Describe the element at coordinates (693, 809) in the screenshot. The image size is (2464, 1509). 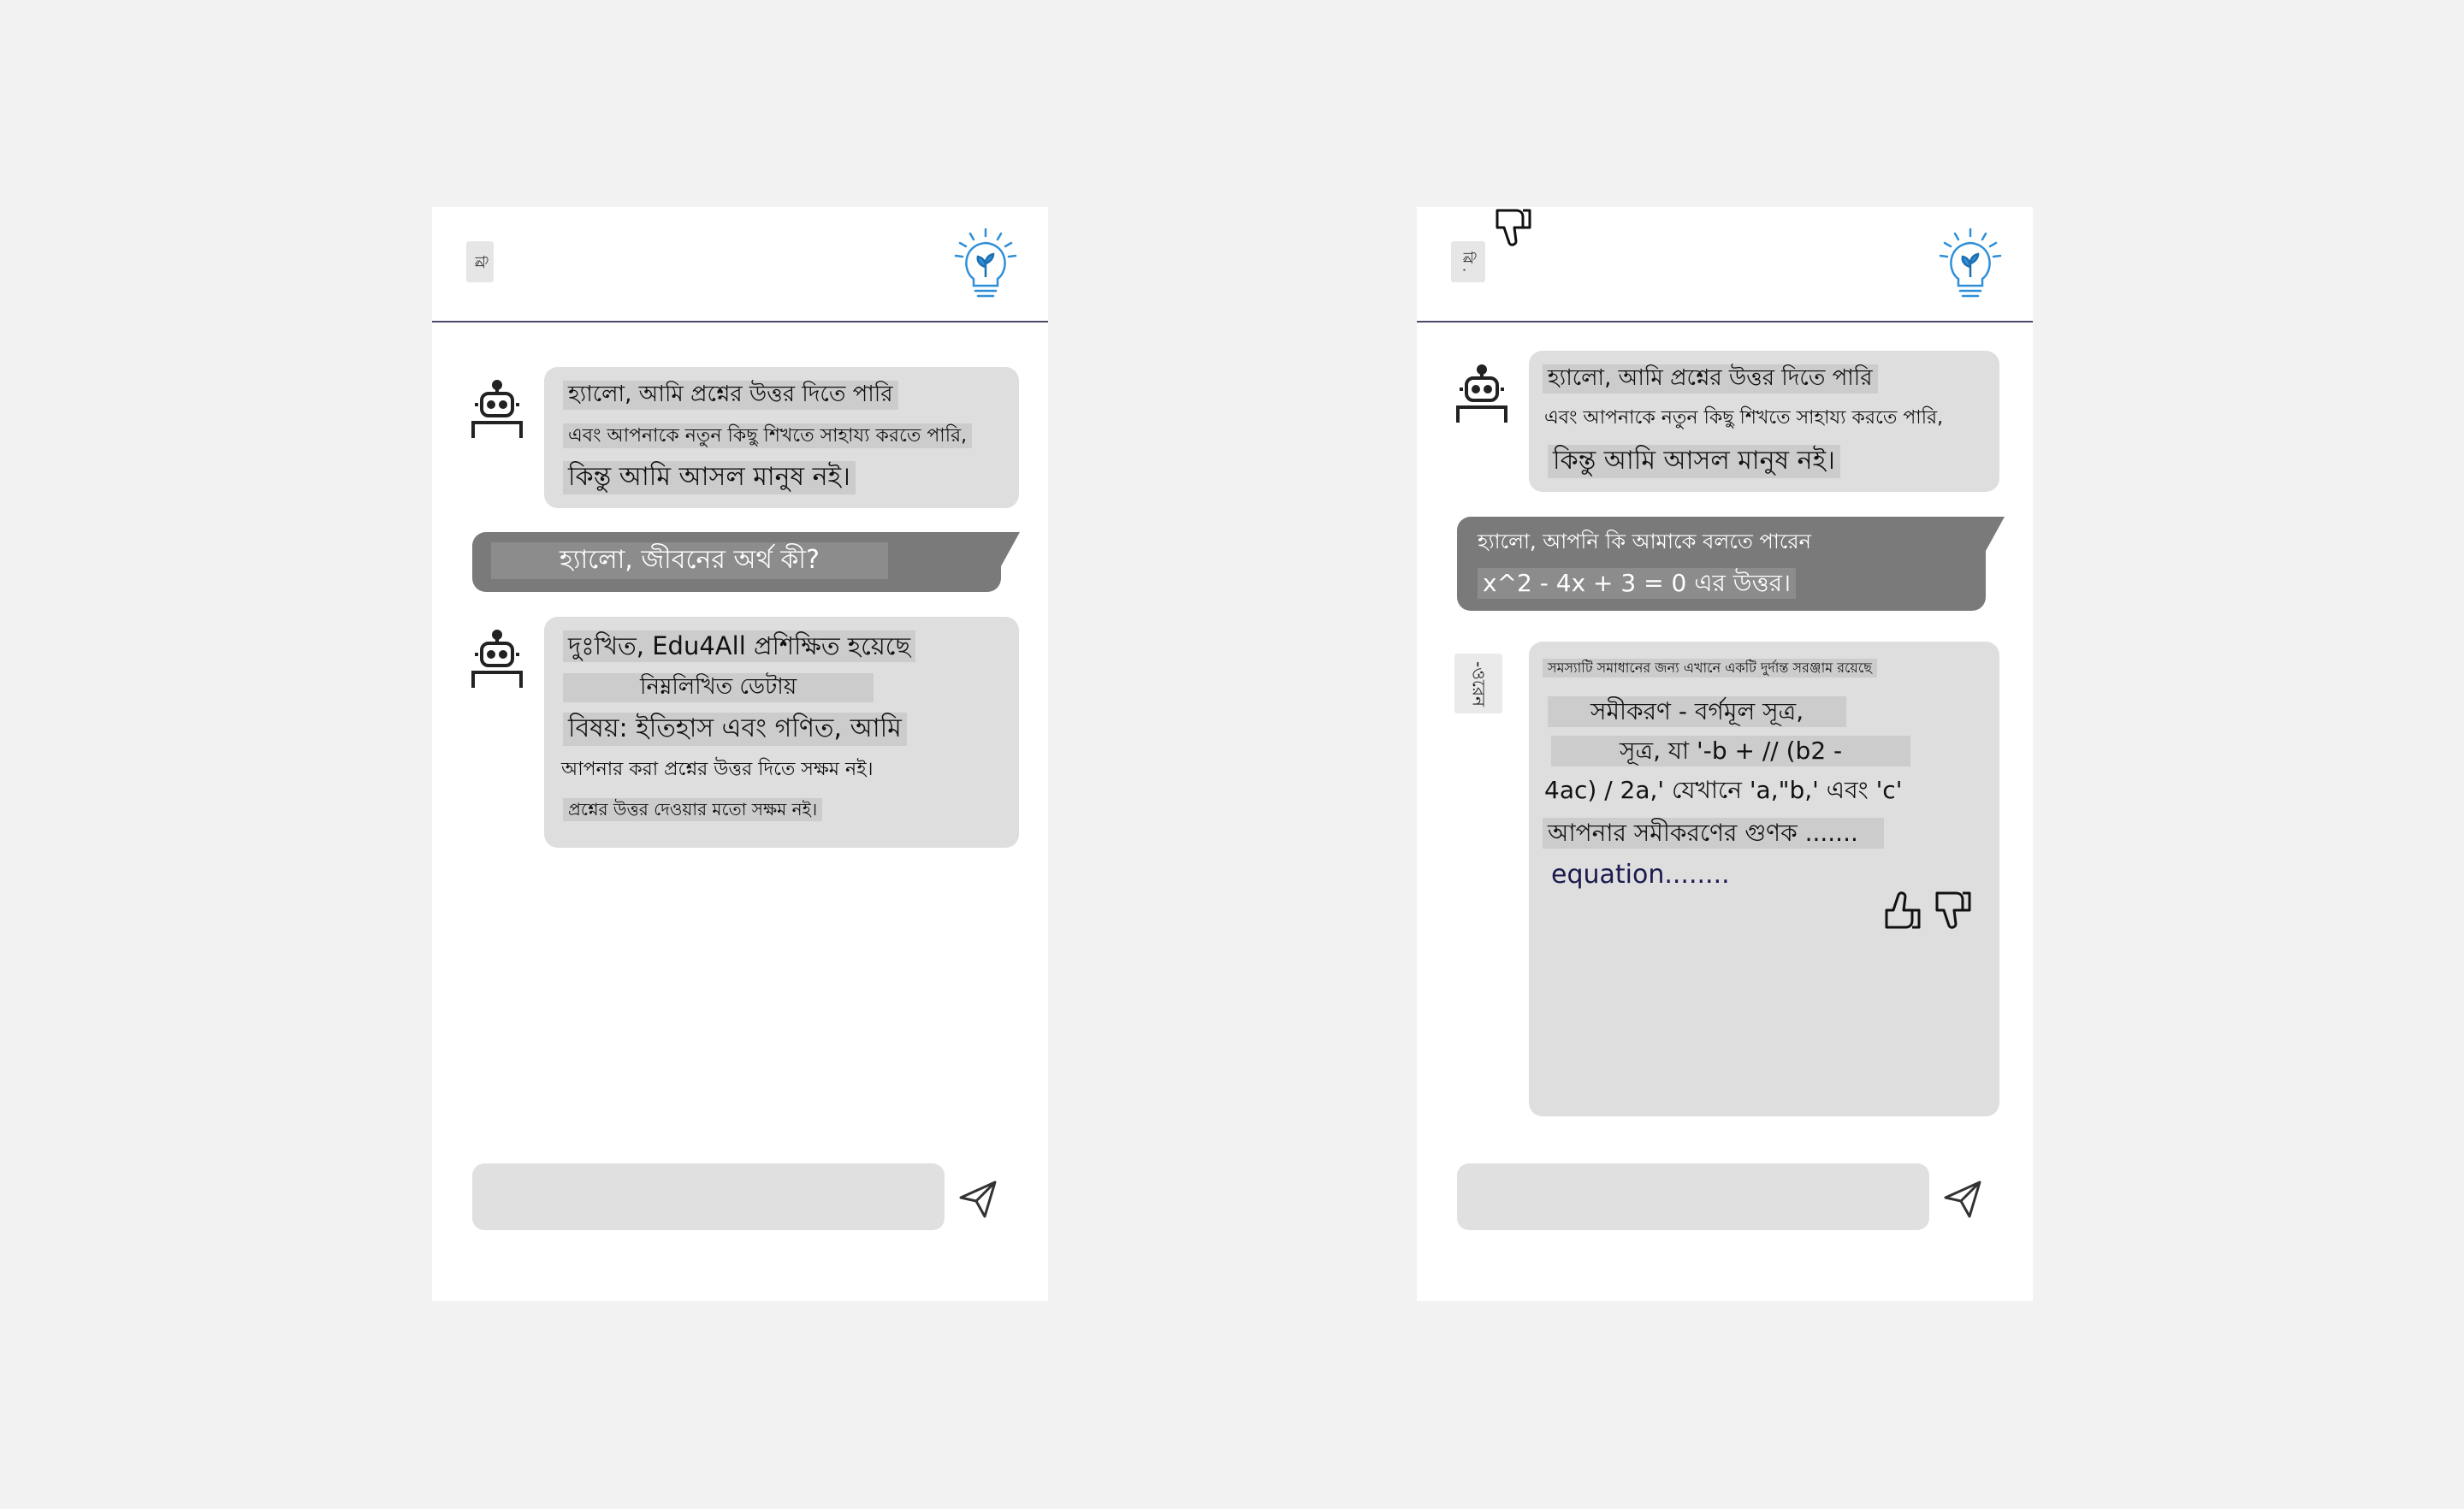
I see `message-line: প্রশ্নের উত্তর দেওয়ার মতো সক্ষম নই।` at that location.